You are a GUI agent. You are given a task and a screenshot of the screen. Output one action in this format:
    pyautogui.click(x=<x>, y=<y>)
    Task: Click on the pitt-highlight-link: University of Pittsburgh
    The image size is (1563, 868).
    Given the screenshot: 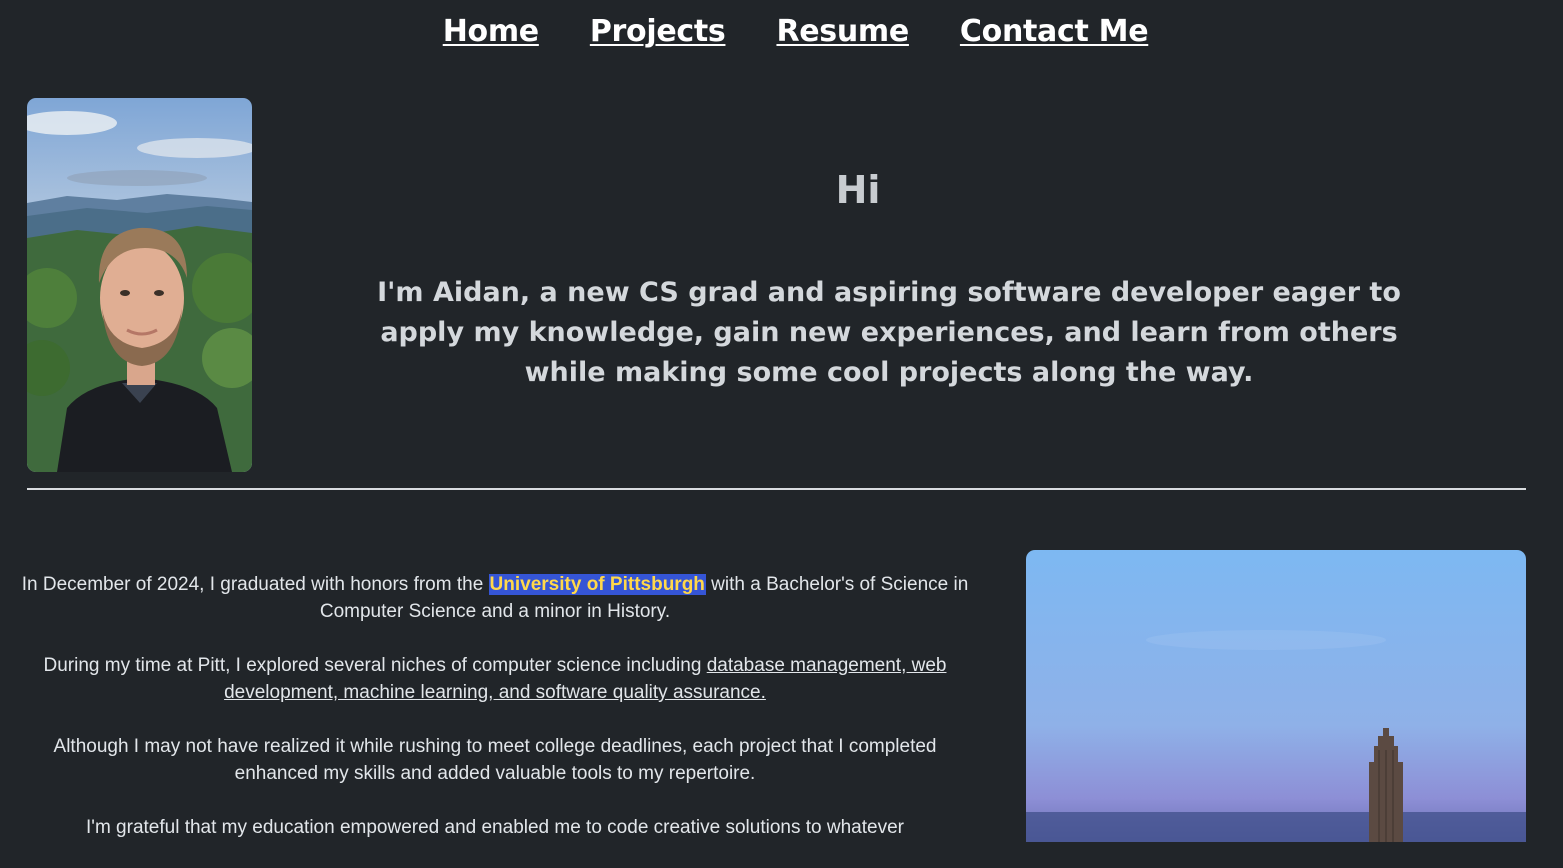 What is the action you would take?
    pyautogui.click(x=597, y=584)
    